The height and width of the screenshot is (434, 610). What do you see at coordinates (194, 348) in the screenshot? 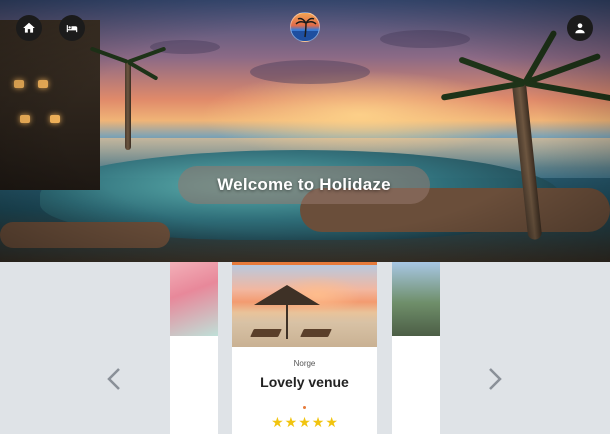
I see `venue-card-previous` at bounding box center [194, 348].